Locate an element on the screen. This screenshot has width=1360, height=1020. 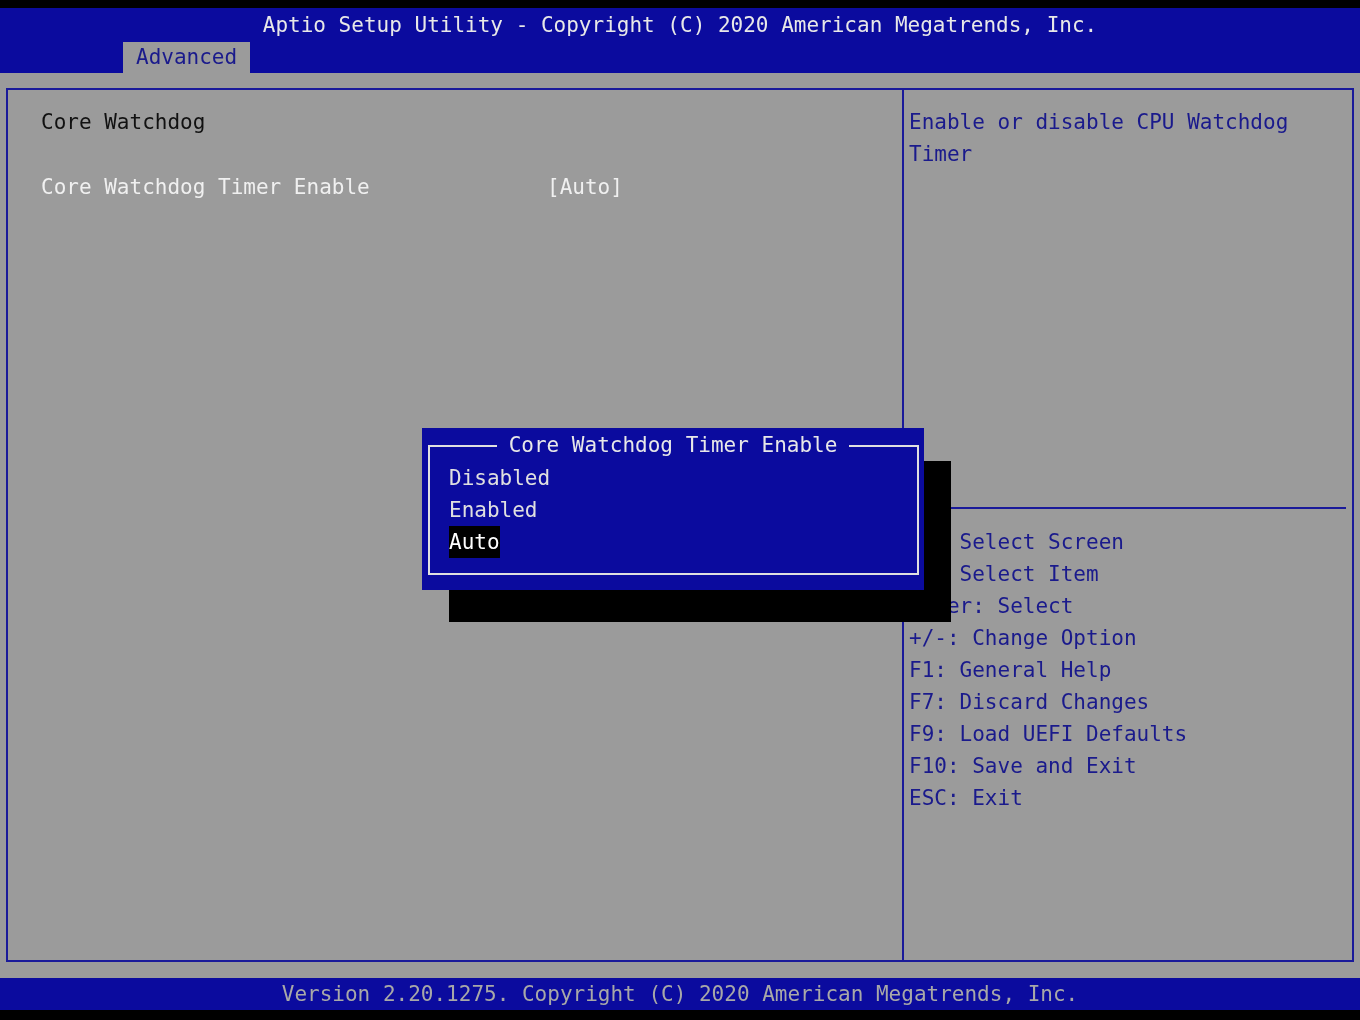
help-text: Enable or disable CPU Watchdog Timer is located at coordinates (1099, 138).